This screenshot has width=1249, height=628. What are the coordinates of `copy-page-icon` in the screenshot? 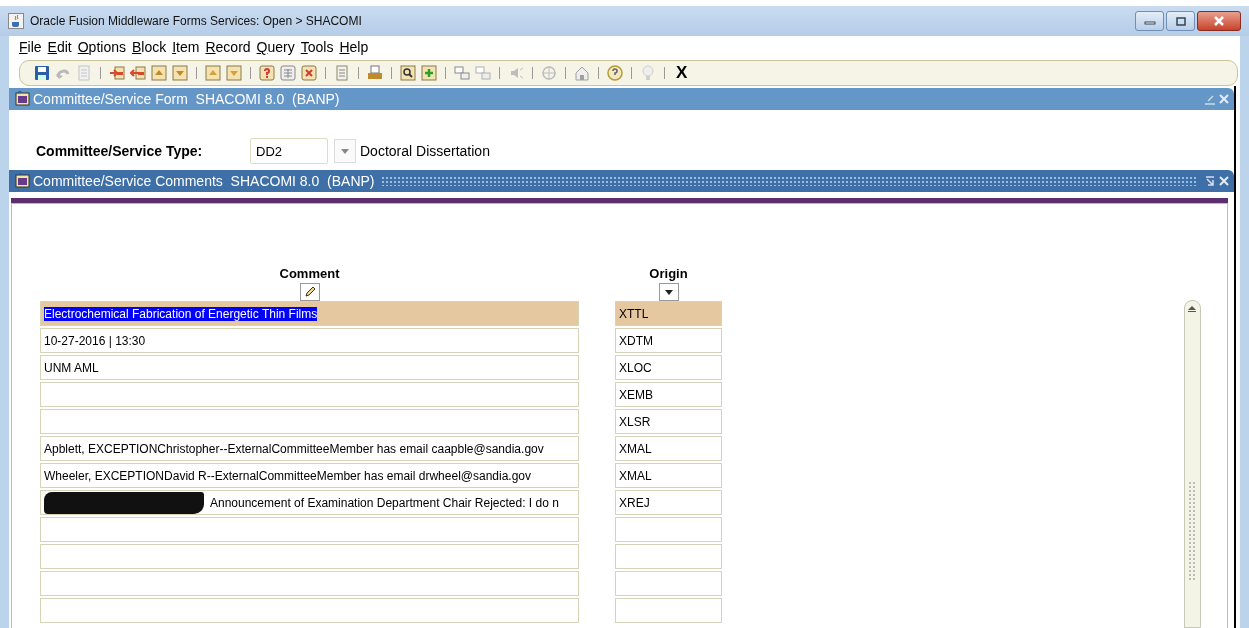 It's located at (342, 73).